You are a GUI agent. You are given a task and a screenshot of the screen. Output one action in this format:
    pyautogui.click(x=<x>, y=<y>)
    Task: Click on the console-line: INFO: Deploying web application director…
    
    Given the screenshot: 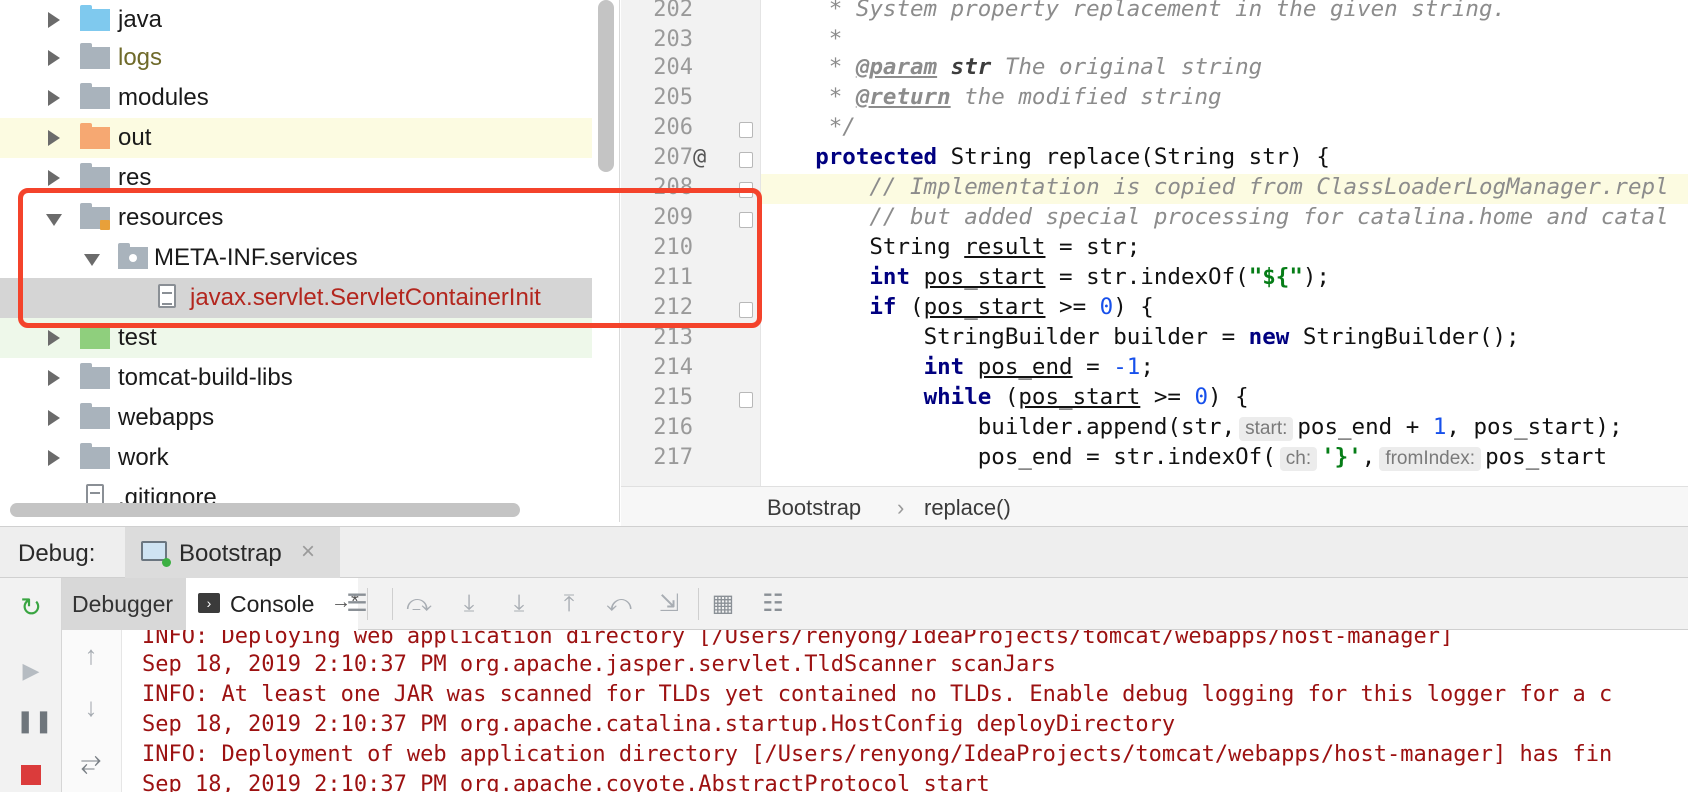 What is the action you would take?
    pyautogui.click(x=798, y=639)
    